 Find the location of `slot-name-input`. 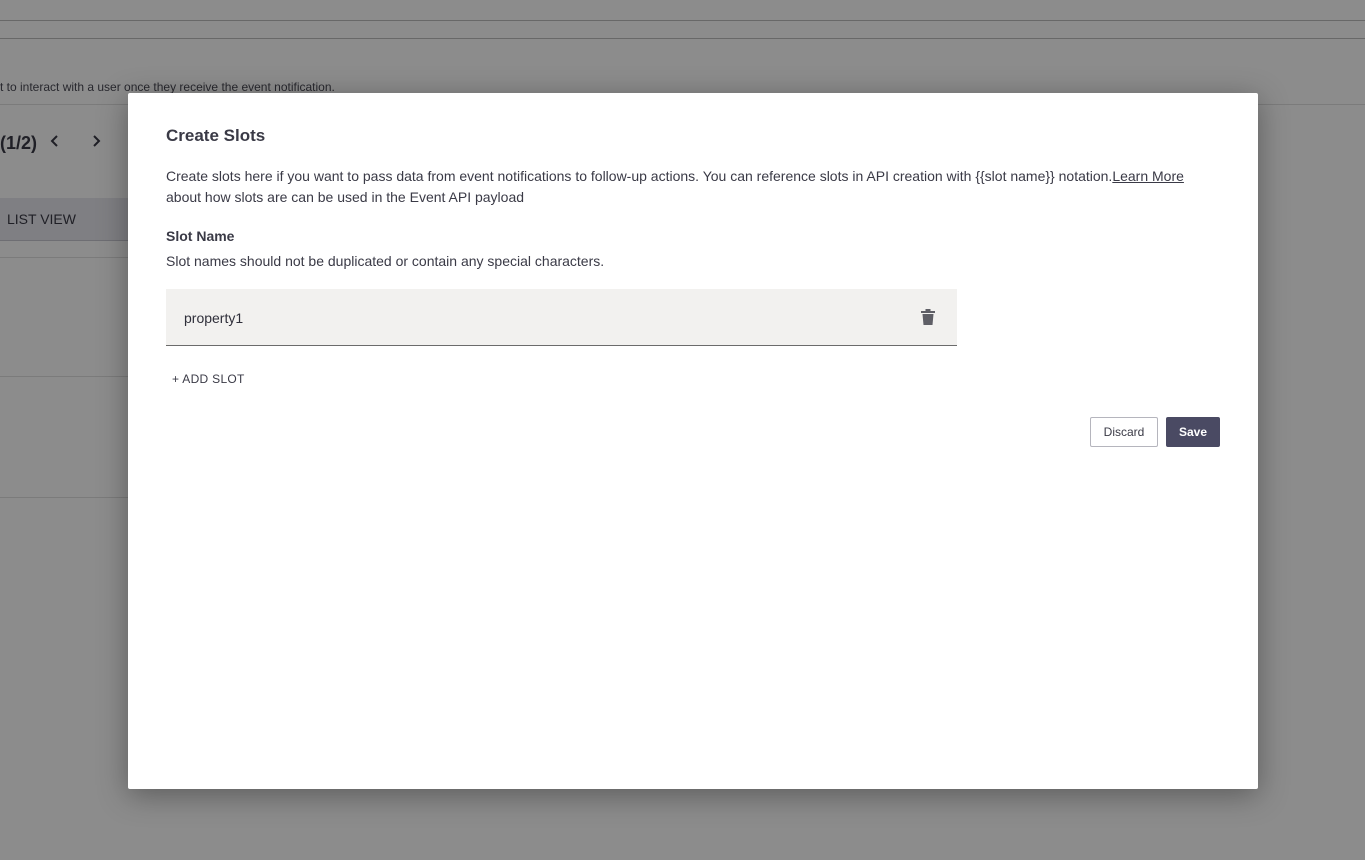

slot-name-input is located at coordinates (534, 318).